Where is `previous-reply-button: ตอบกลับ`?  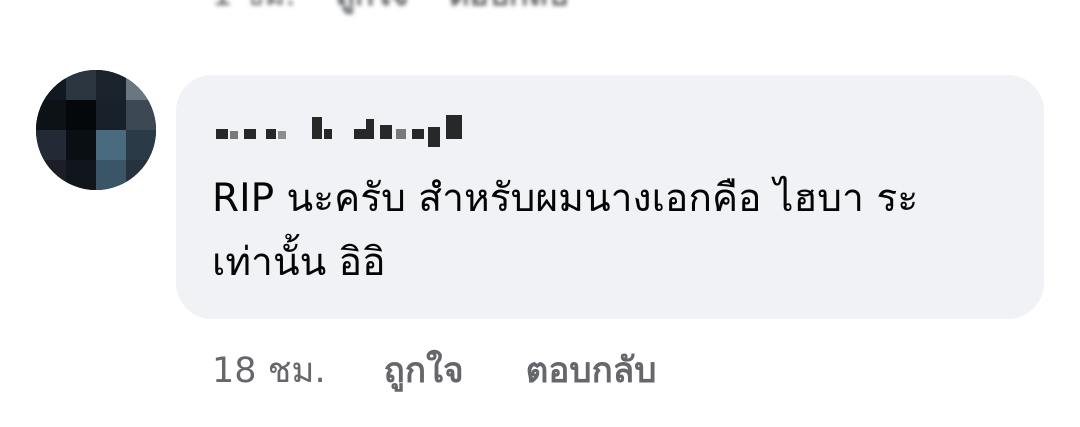 previous-reply-button: ตอบกลับ is located at coordinates (509, 10).